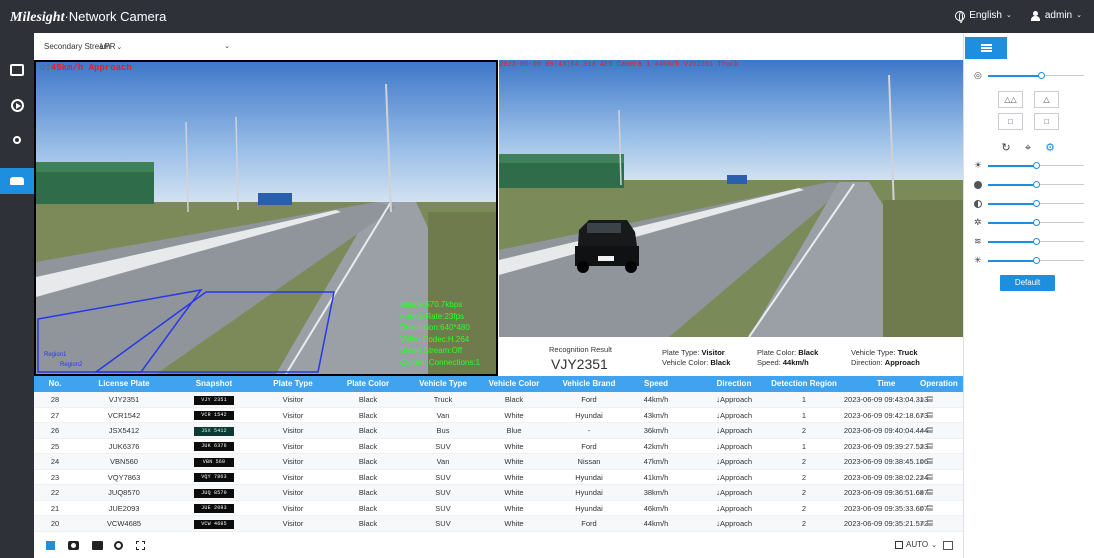 Image resolution: width=1094 pixels, height=558 pixels. What do you see at coordinates (432, 316) in the screenshot?
I see `framerate-info: Frame Rate:23fps` at bounding box center [432, 316].